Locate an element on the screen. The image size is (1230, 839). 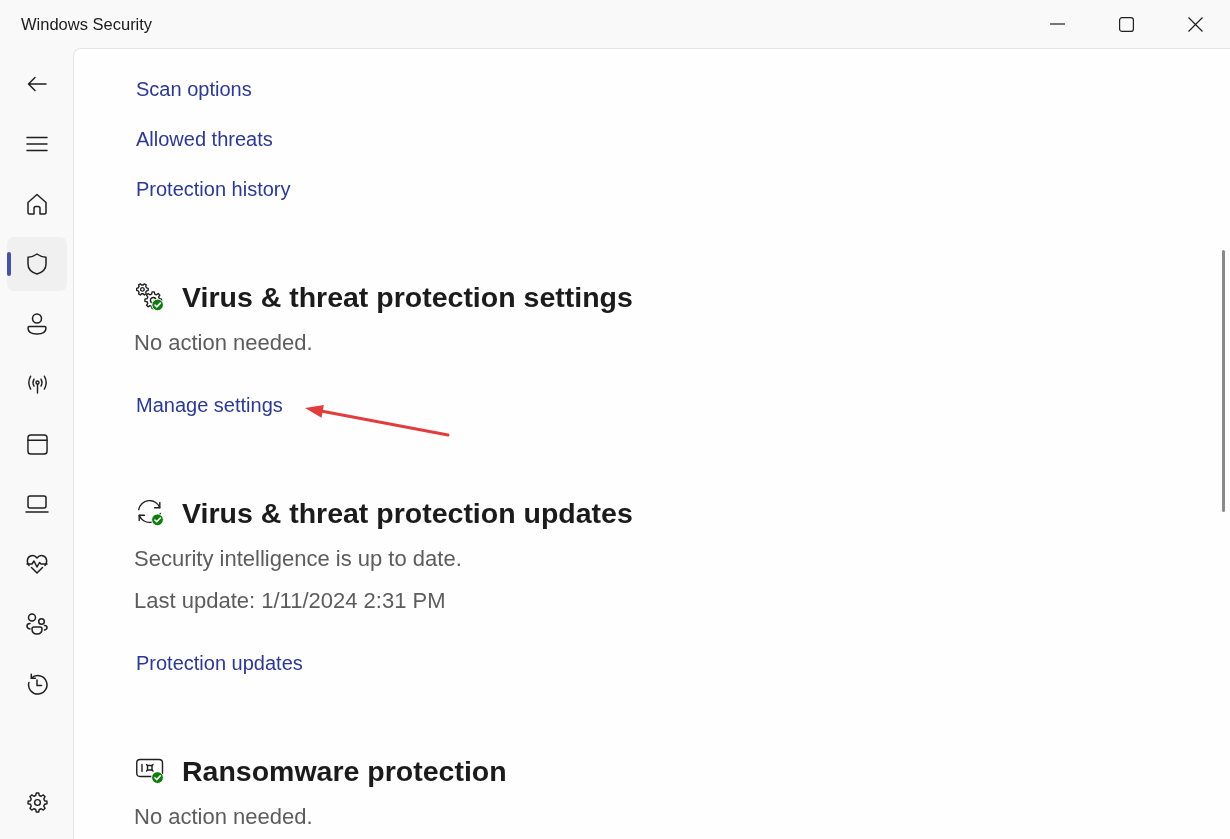
close-icon is located at coordinates (1195, 24).